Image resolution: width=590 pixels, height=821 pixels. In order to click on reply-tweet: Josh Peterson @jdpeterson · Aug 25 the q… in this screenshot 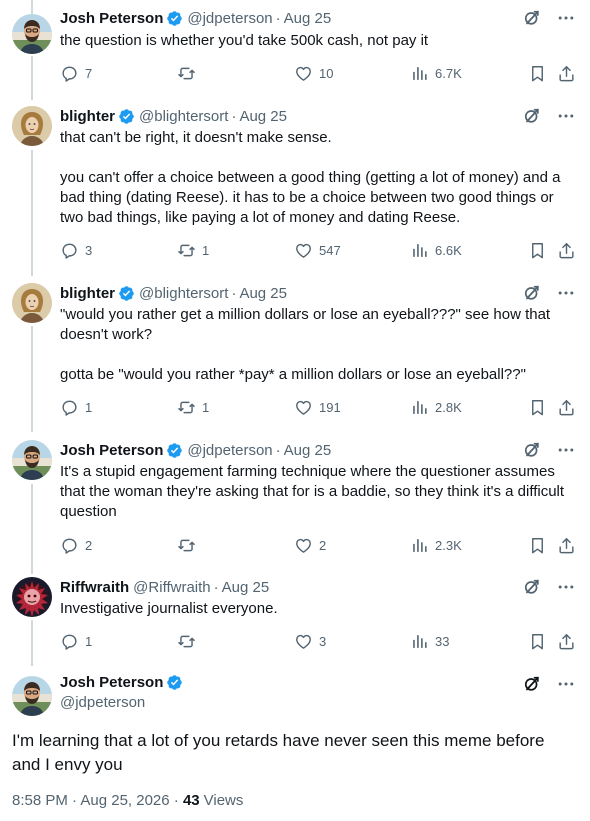, I will do `click(295, 49)`.